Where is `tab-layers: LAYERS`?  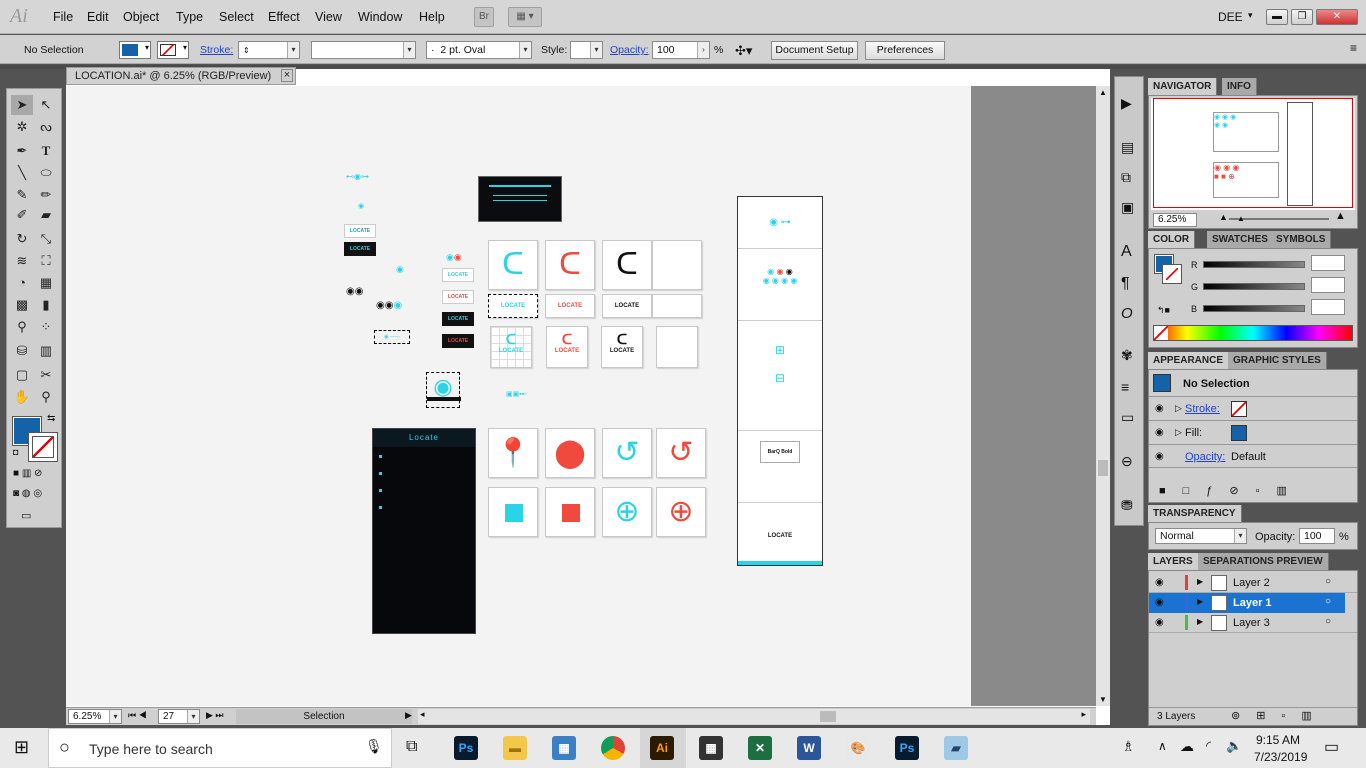 tab-layers: LAYERS is located at coordinates (1173, 561).